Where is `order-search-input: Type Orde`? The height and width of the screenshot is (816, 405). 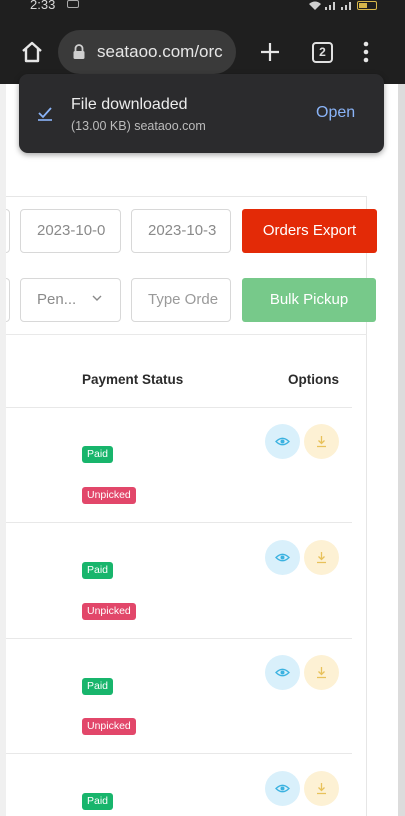 order-search-input: Type Orde is located at coordinates (181, 300).